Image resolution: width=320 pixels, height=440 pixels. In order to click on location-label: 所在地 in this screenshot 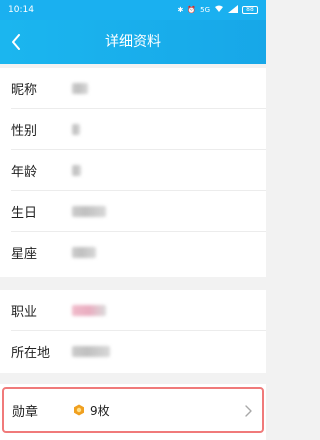, I will do `click(31, 353)`.